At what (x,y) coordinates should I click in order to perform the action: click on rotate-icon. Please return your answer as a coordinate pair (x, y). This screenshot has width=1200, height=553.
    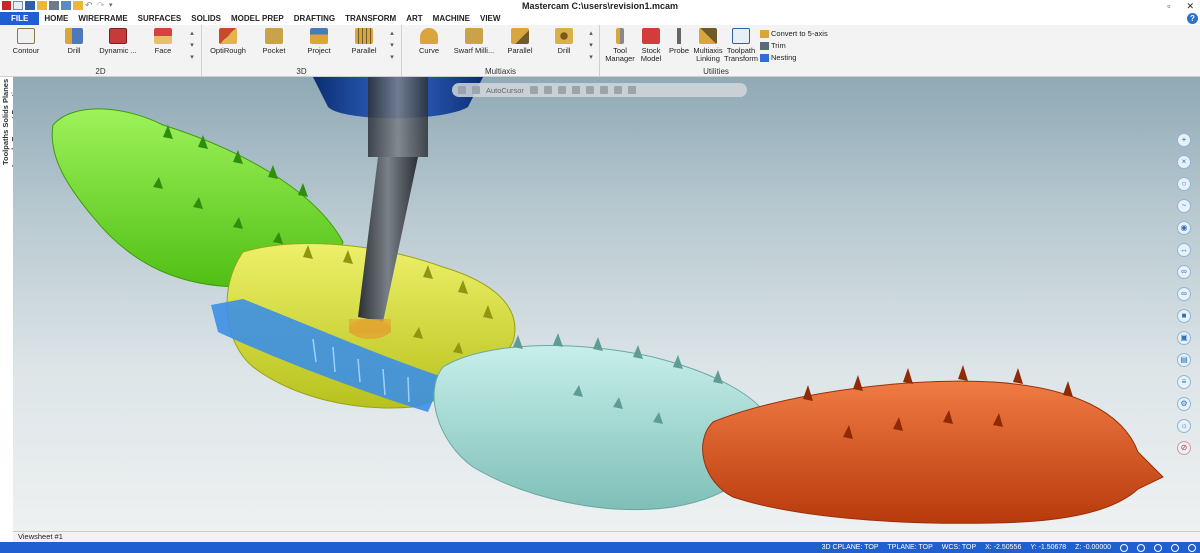
    Looking at the image, I should click on (617, 90).